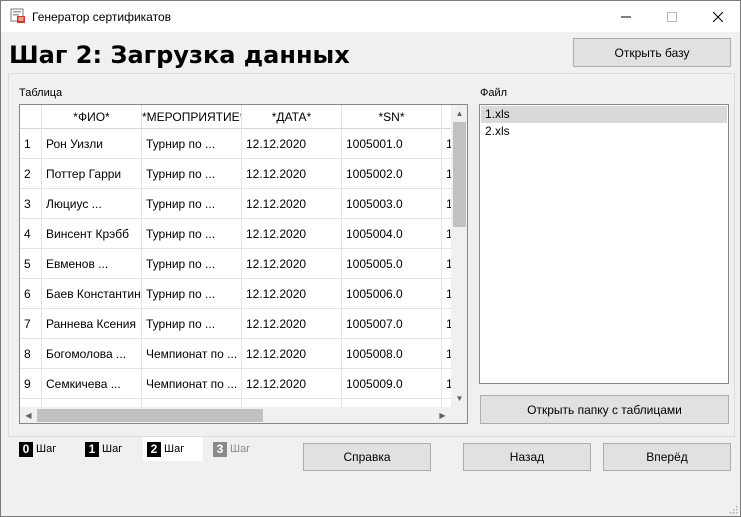 This screenshot has height=517, width=741. Describe the element at coordinates (28, 415) in the screenshot. I see `scroll-left-icon: ◀` at that location.